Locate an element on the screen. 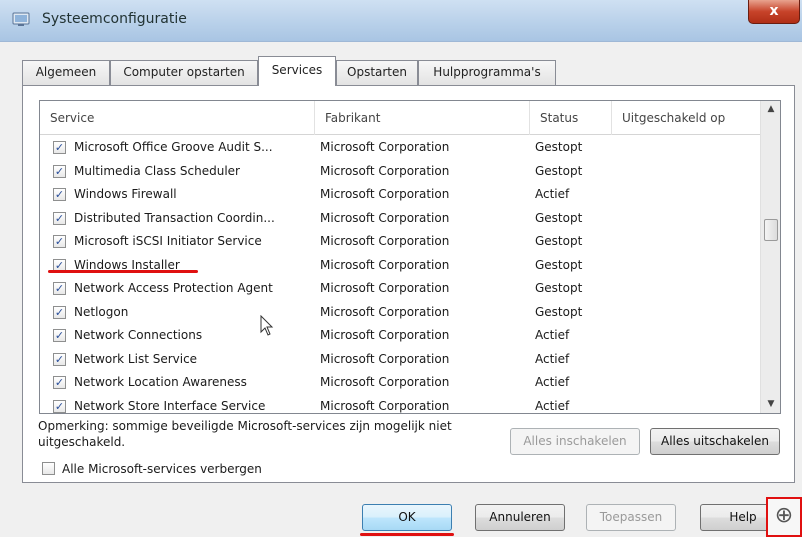 Image resolution: width=802 pixels, height=537 pixels. title-bar: Systeemconfiguratie x is located at coordinates (401, 21).